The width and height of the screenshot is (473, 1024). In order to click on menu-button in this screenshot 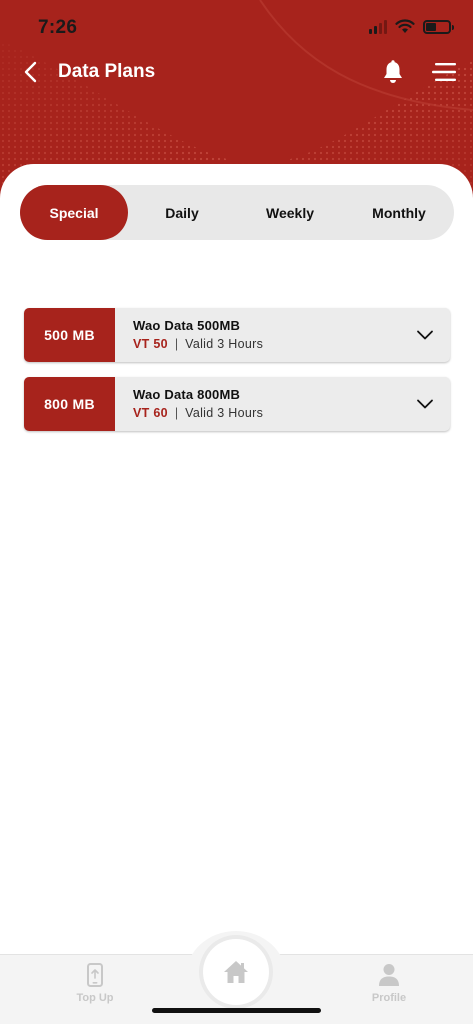, I will do `click(444, 72)`.